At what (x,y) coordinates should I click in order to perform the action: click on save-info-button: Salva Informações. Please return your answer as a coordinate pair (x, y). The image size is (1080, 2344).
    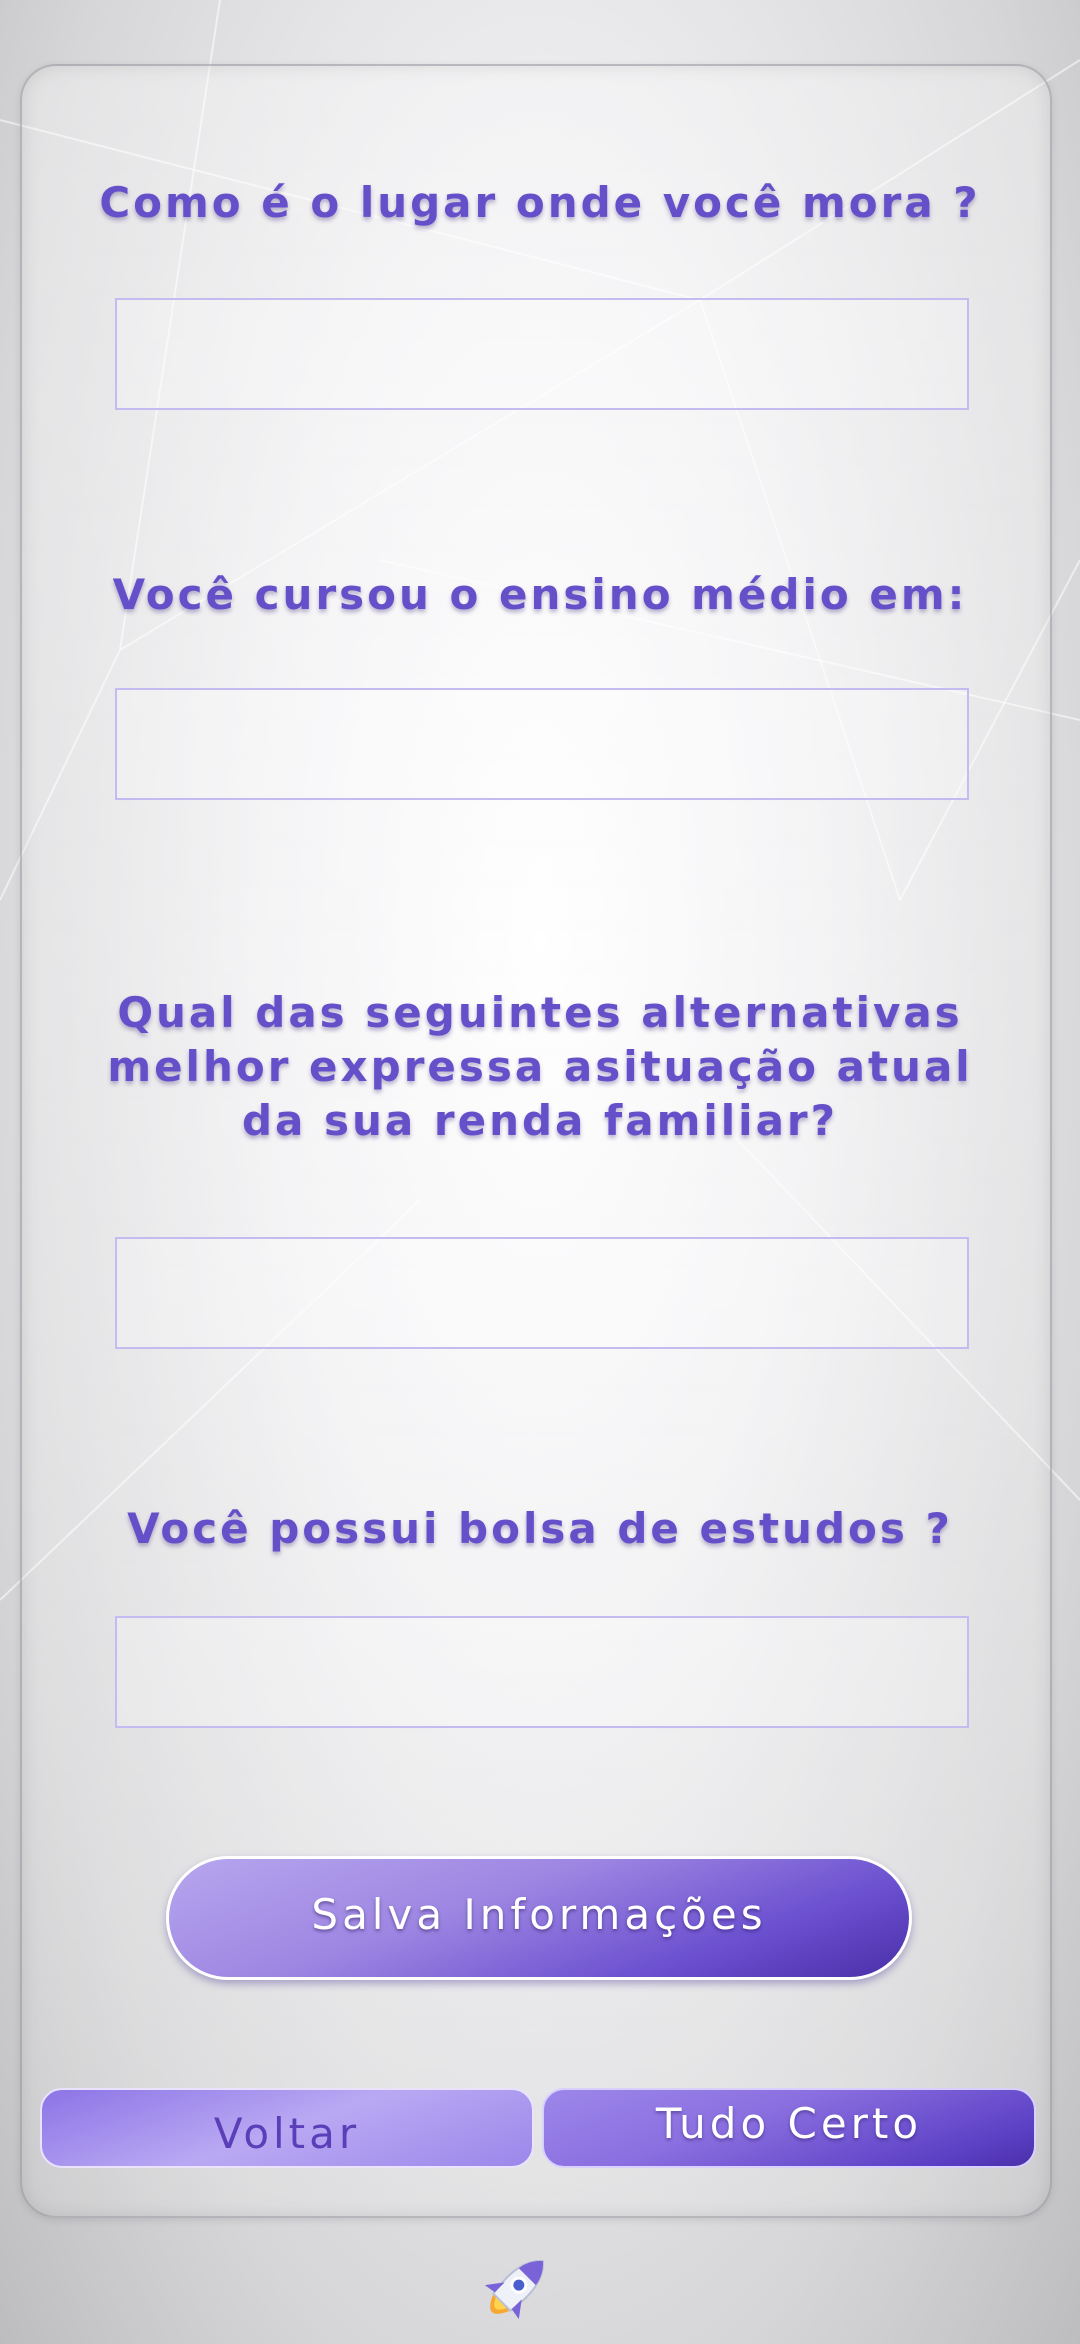
    Looking at the image, I should click on (539, 1918).